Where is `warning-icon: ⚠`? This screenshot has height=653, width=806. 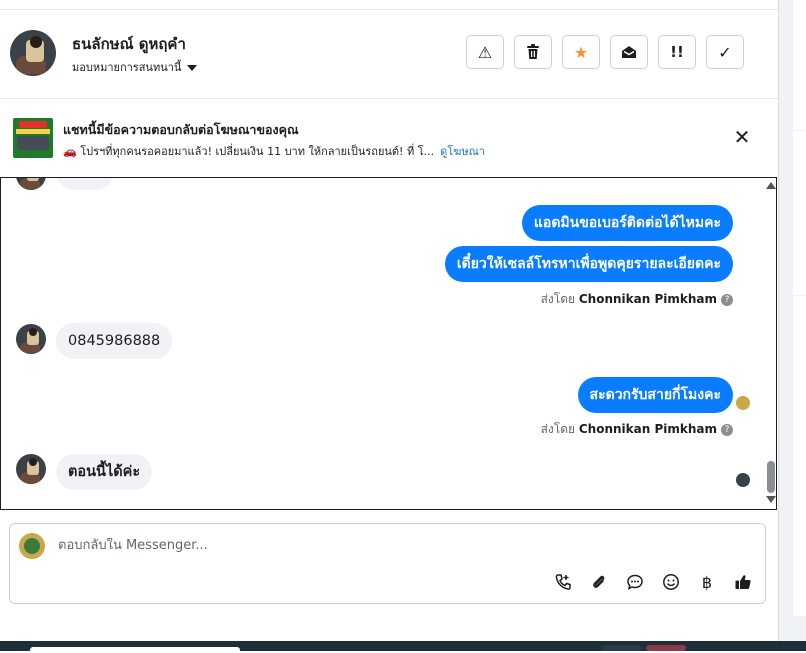 warning-icon: ⚠ is located at coordinates (485, 52).